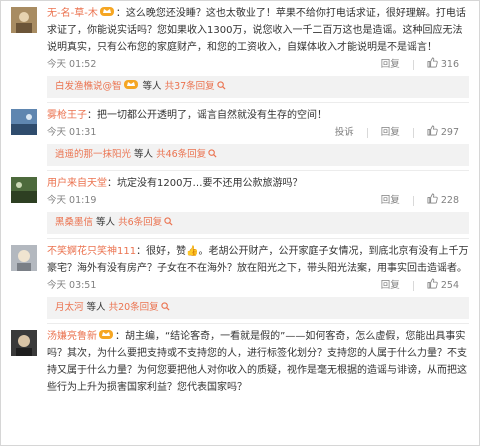 The height and width of the screenshot is (446, 480). What do you see at coordinates (72, 132) in the screenshot?
I see `comment-time: 今天 01:31` at bounding box center [72, 132].